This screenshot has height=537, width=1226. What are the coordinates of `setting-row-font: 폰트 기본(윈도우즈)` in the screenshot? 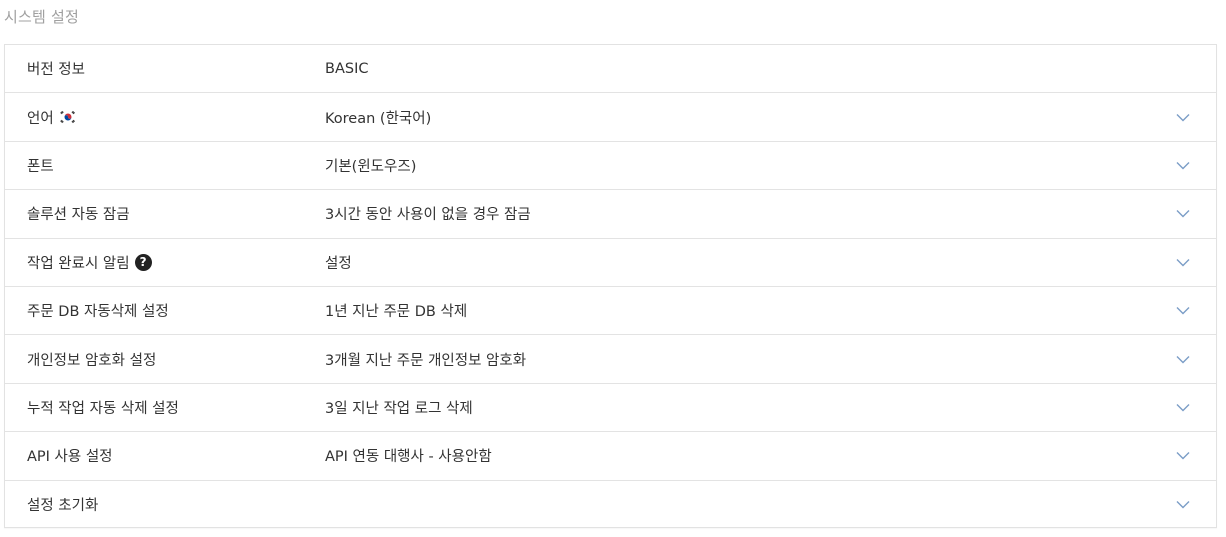 It's located at (610, 166).